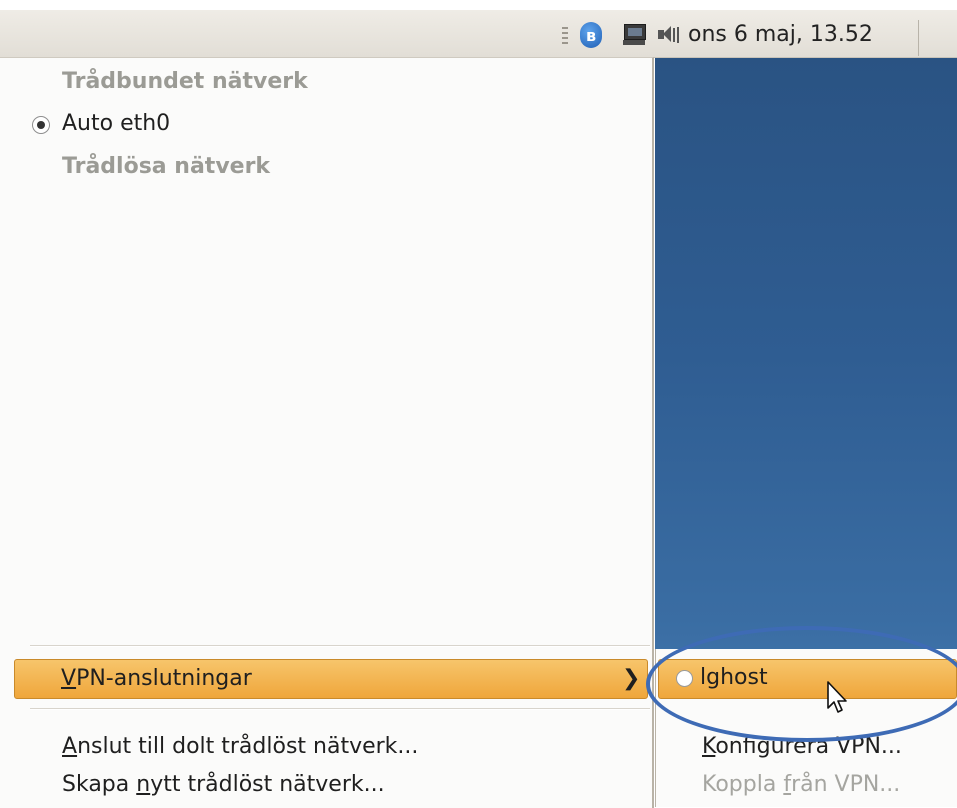  I want to click on bluetooth-icon: ʙ, so click(591, 35).